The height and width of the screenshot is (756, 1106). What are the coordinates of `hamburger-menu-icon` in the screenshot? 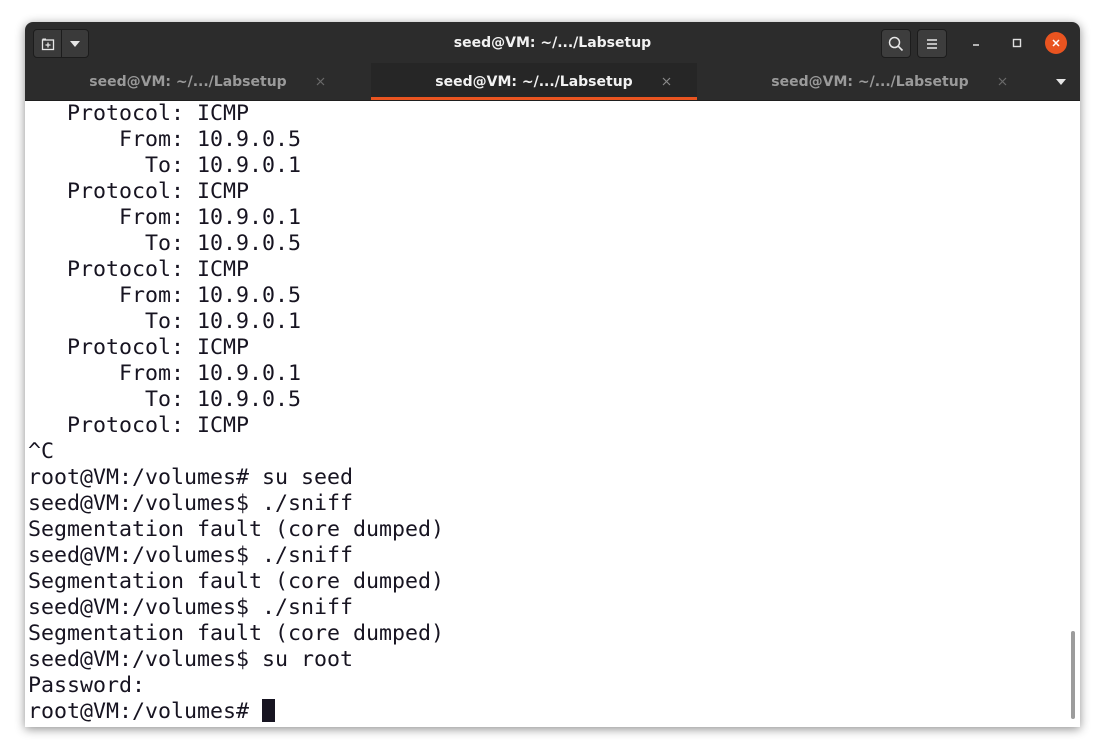 It's located at (932, 43).